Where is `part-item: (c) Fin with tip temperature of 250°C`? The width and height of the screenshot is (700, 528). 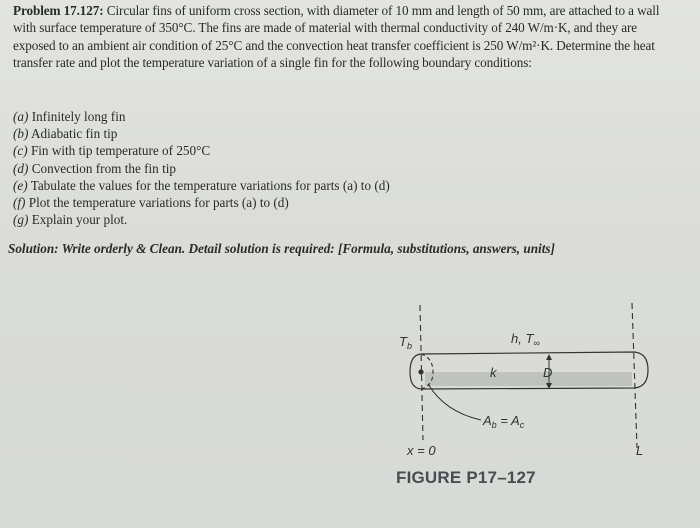 part-item: (c) Fin with tip temperature of 250°C is located at coordinates (112, 151).